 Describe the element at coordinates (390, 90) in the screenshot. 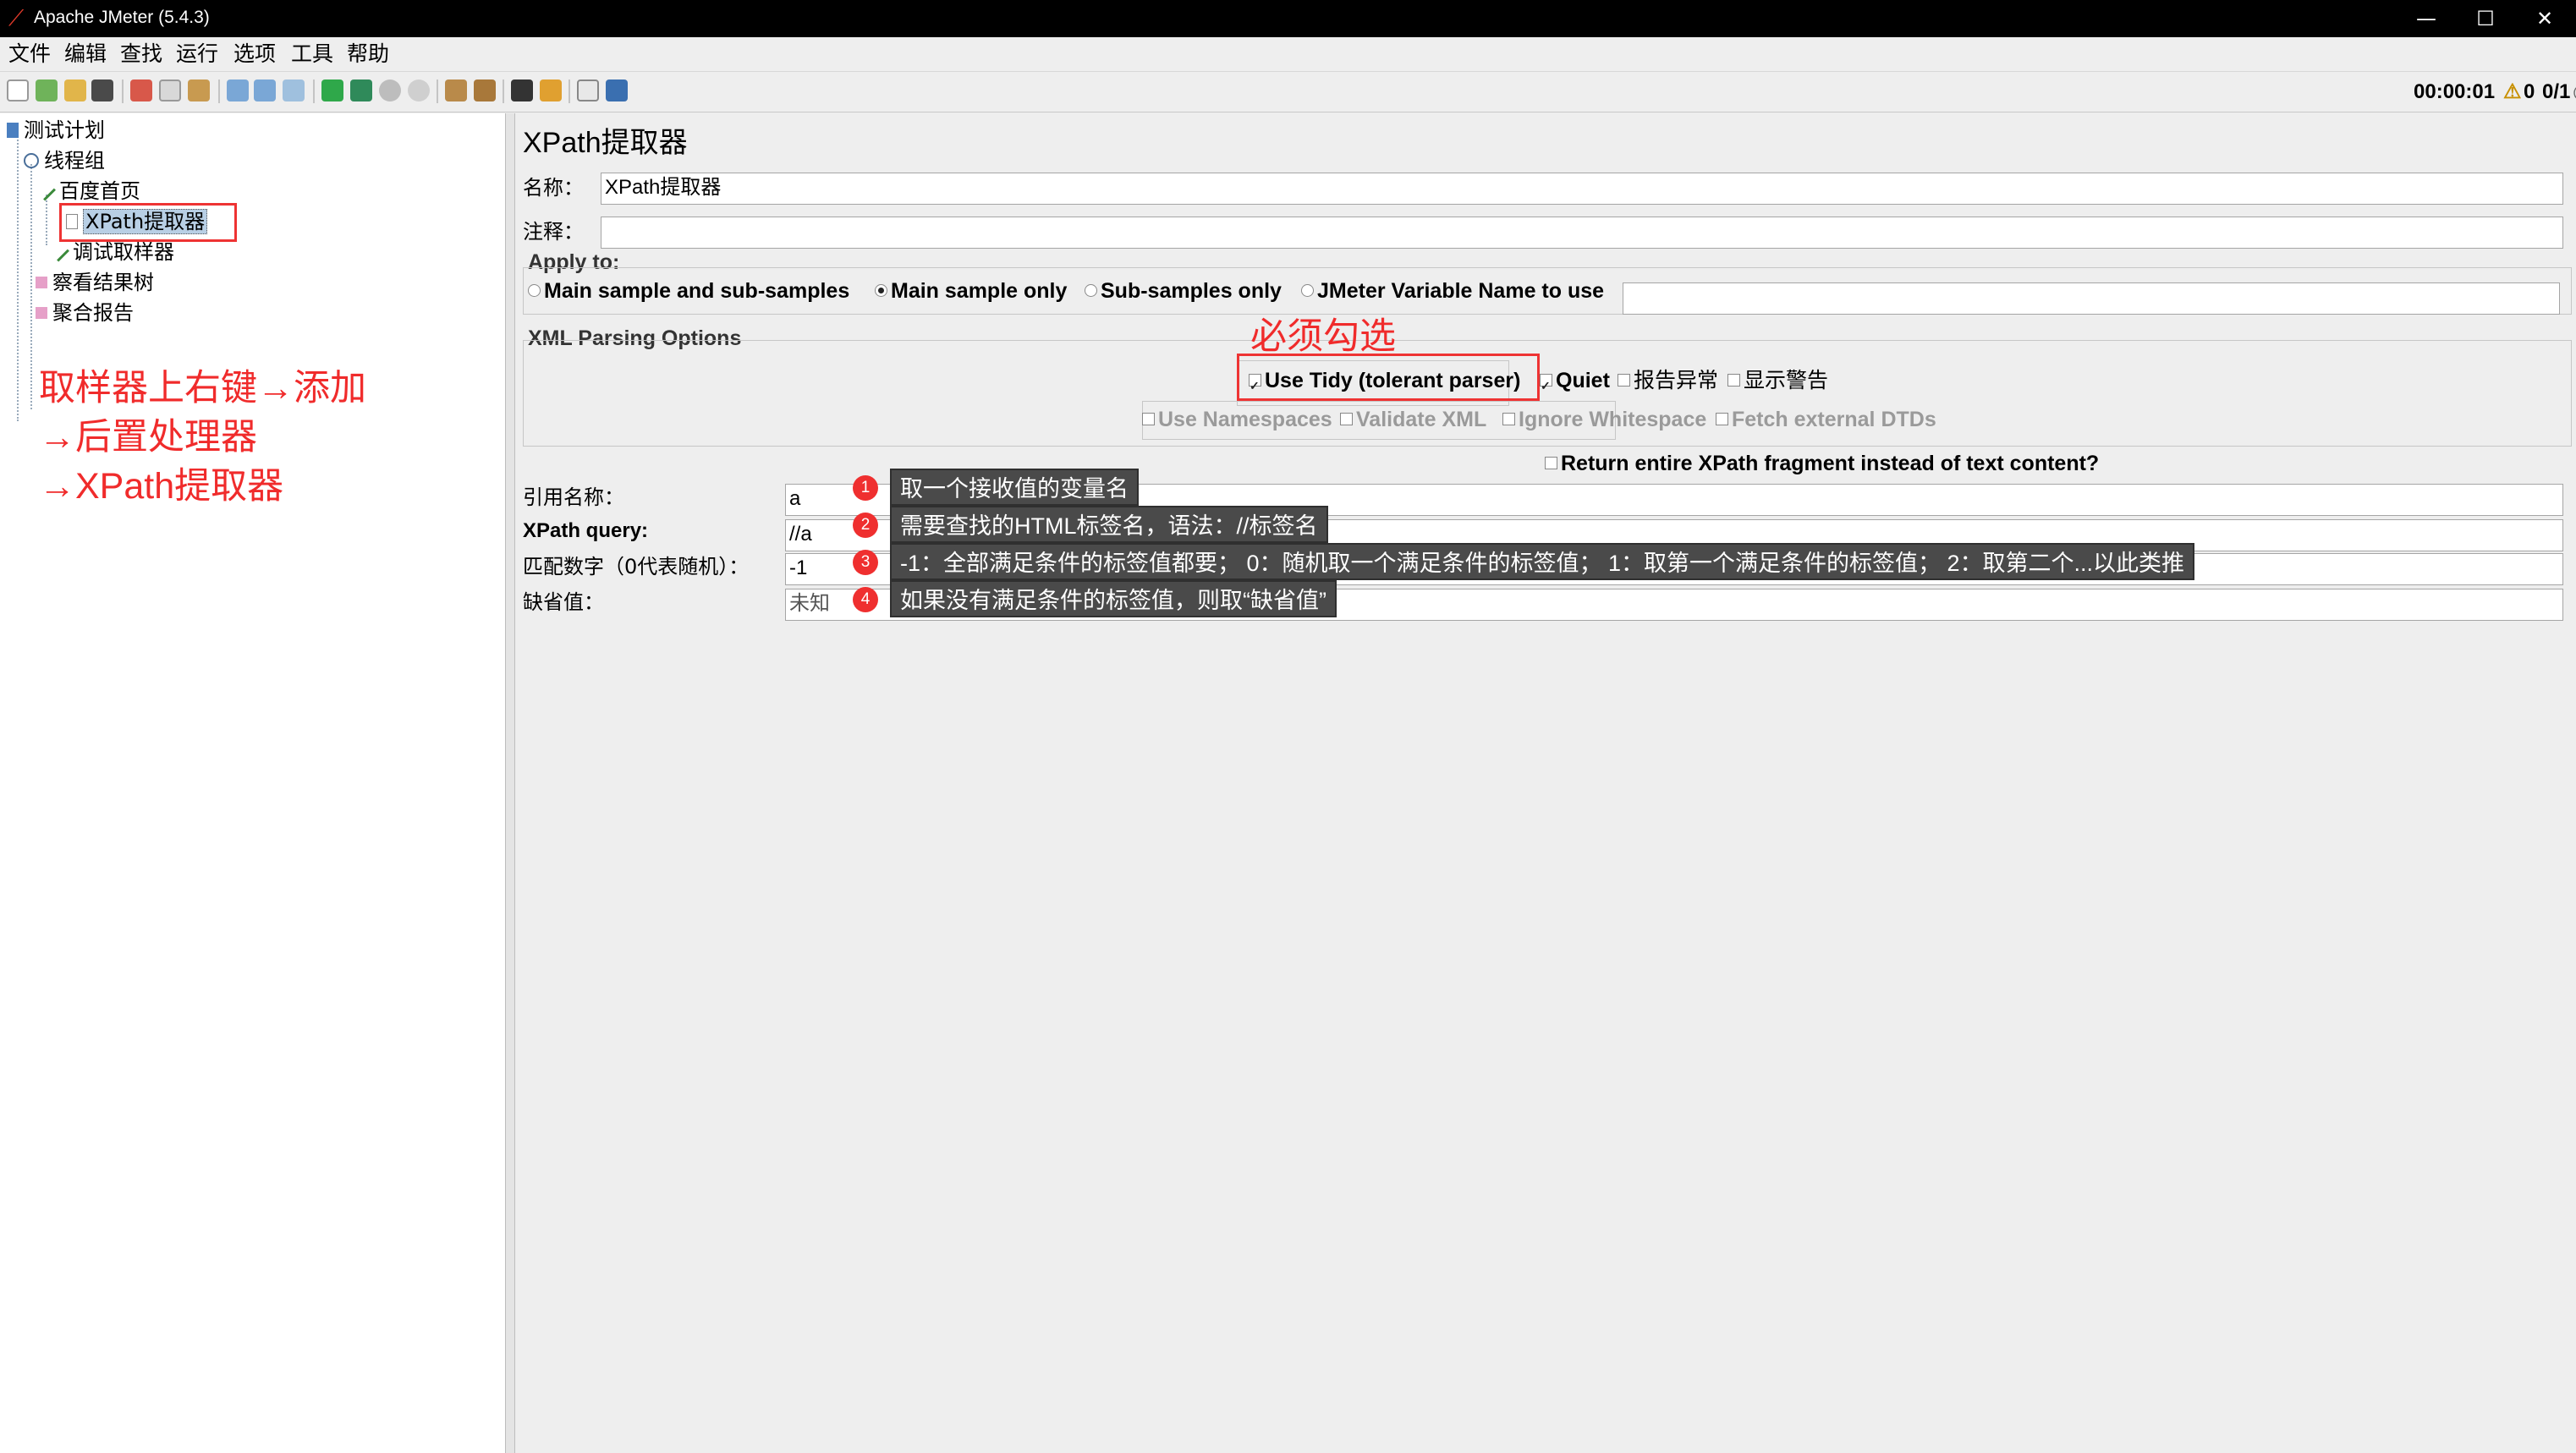

I see `stop-icon` at that location.